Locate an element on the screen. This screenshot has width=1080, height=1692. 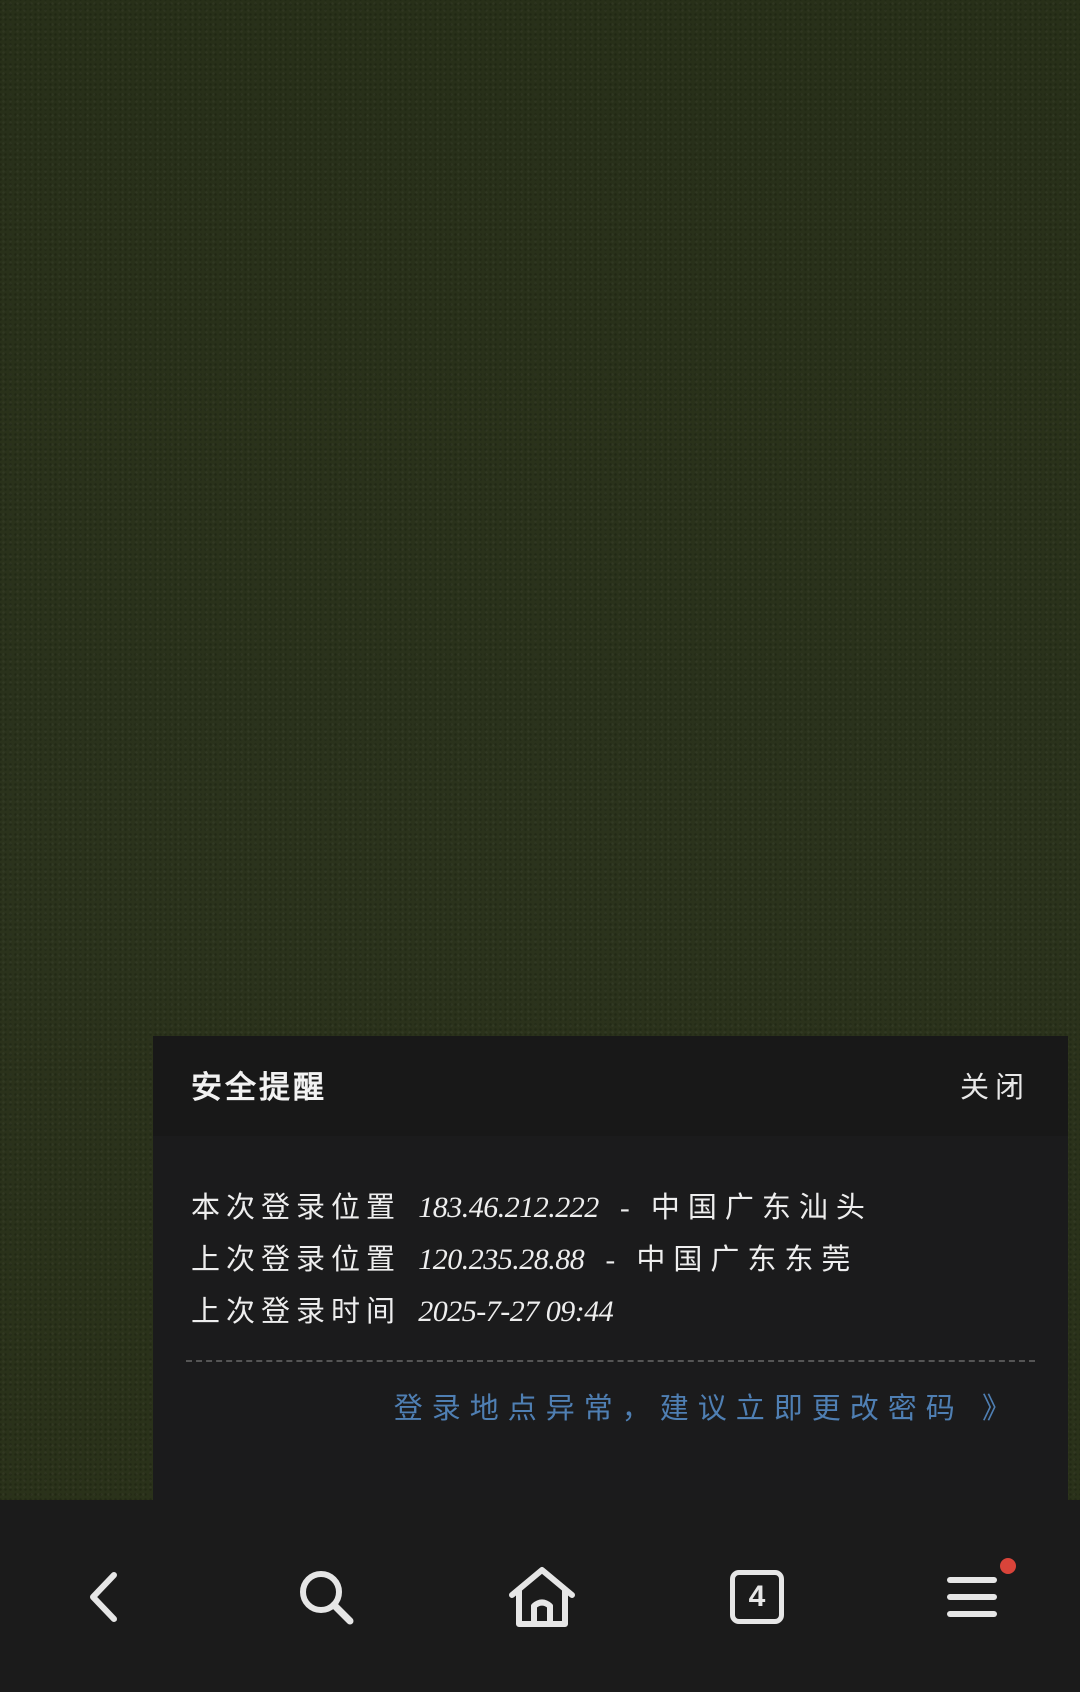
menu-button is located at coordinates (972, 1597).